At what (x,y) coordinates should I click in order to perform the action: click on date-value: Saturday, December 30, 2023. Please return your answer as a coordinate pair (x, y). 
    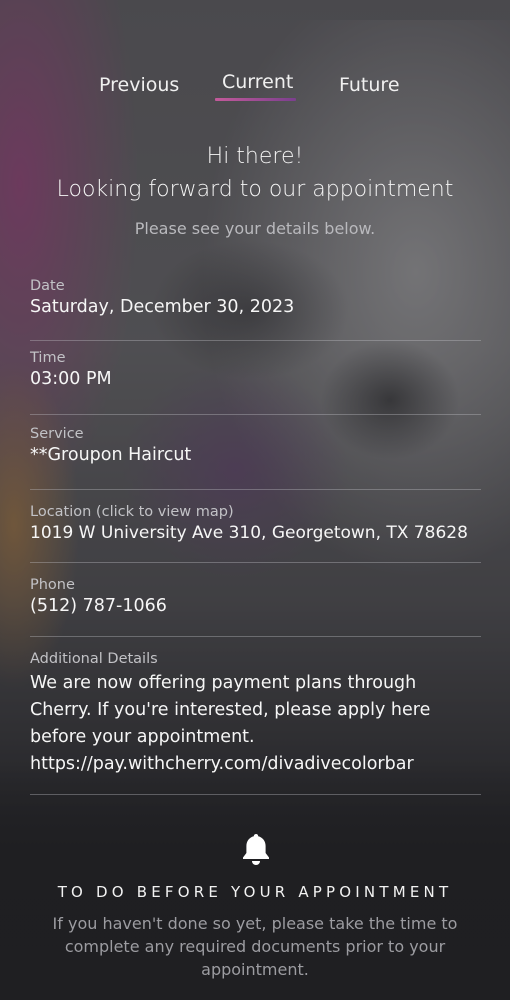
    Looking at the image, I should click on (162, 307).